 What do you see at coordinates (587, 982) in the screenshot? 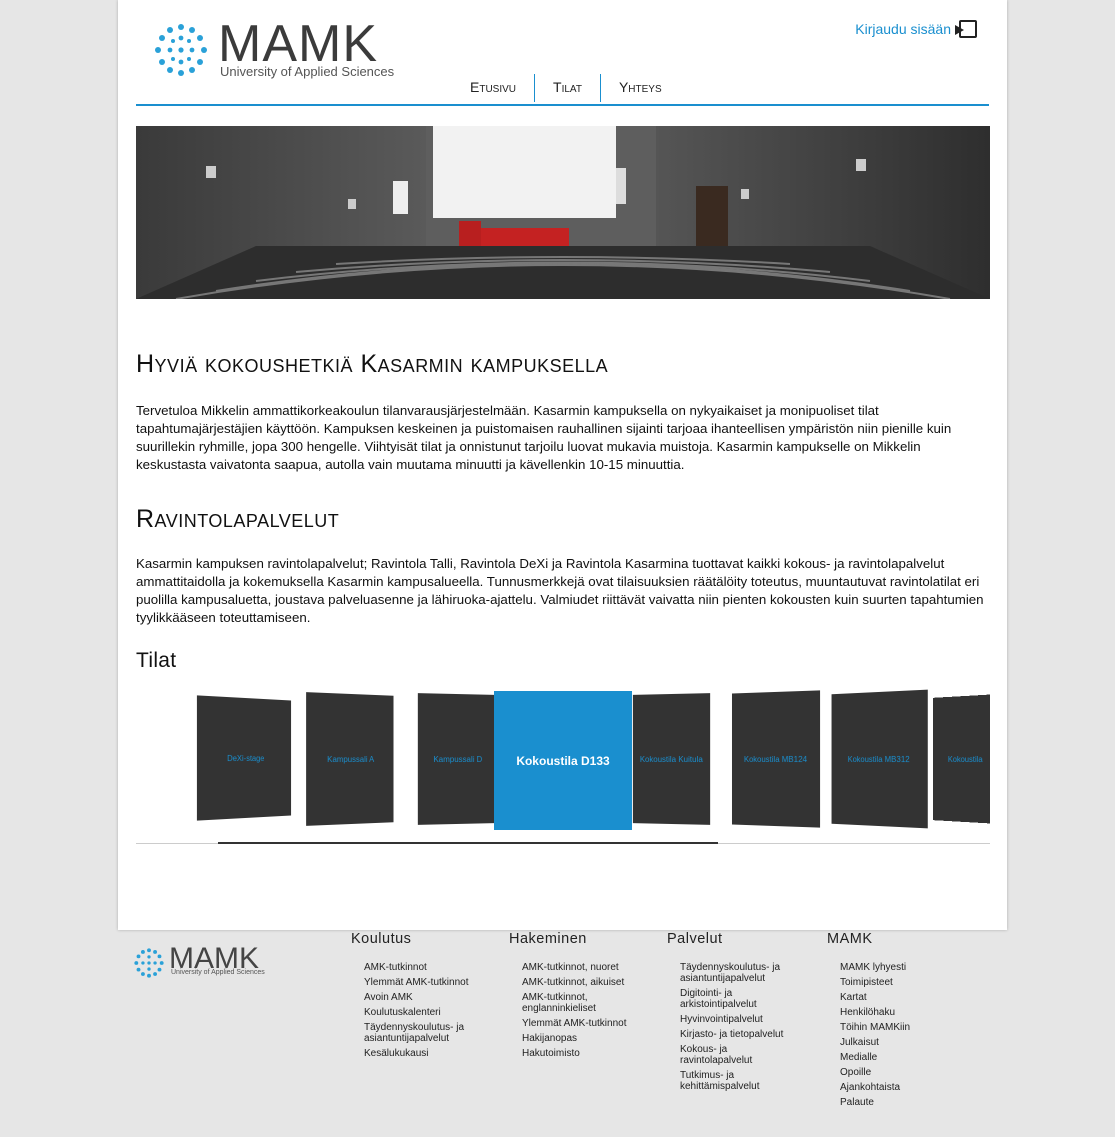
I see `footer-link: AMK-tutkinnot, aikuiset` at bounding box center [587, 982].